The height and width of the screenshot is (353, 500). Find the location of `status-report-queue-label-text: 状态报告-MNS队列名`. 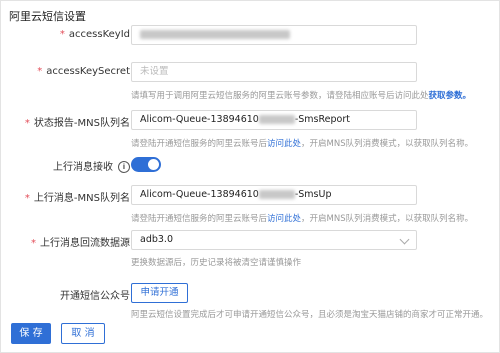

status-report-queue-label-text: 状态报告-MNS队列名 is located at coordinates (81, 123).